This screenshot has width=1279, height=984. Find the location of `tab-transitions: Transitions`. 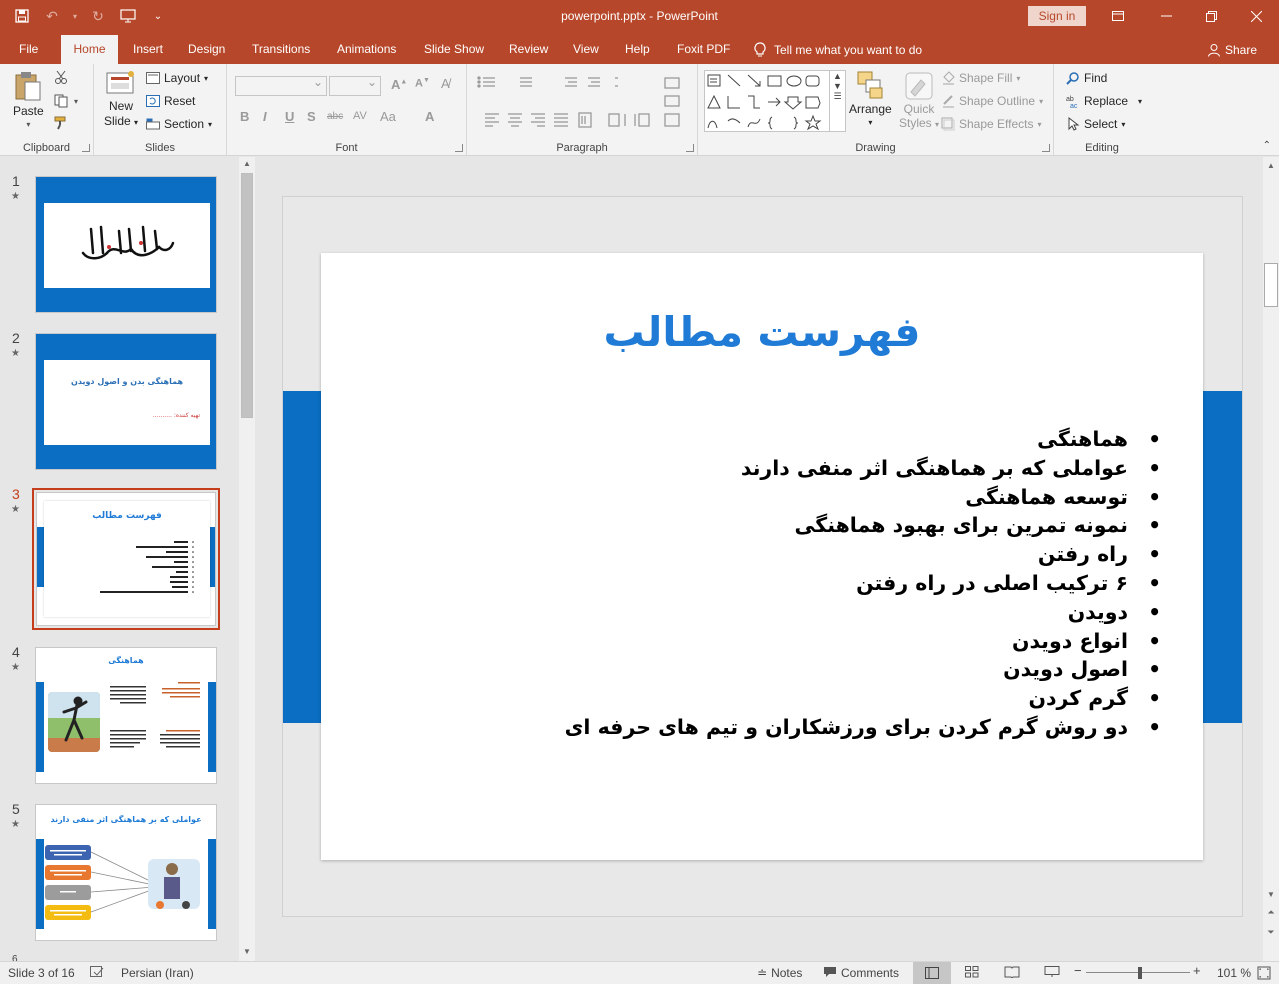

tab-transitions: Transitions is located at coordinates (281, 49).